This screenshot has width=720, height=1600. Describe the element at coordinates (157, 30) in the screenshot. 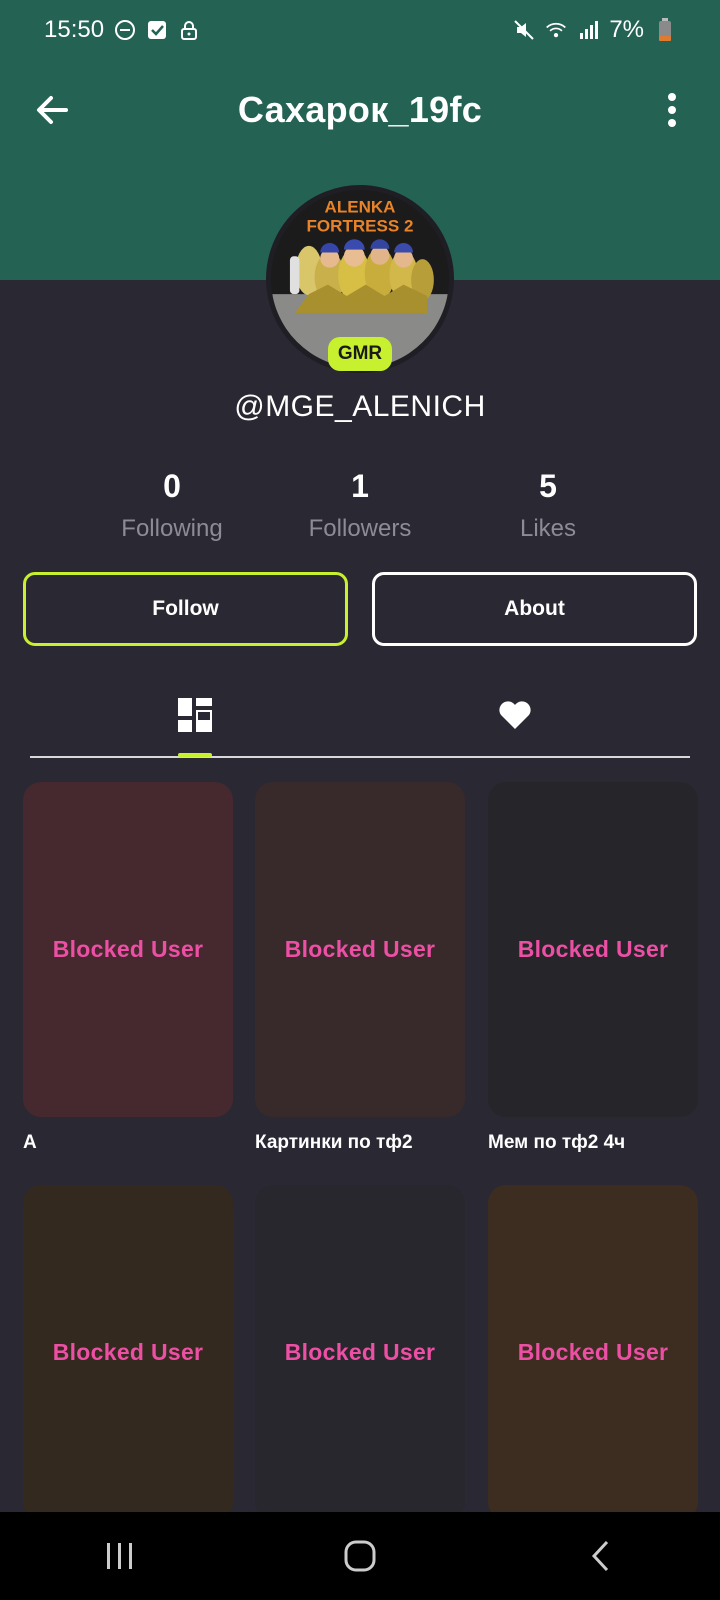

I see `check-icon` at that location.